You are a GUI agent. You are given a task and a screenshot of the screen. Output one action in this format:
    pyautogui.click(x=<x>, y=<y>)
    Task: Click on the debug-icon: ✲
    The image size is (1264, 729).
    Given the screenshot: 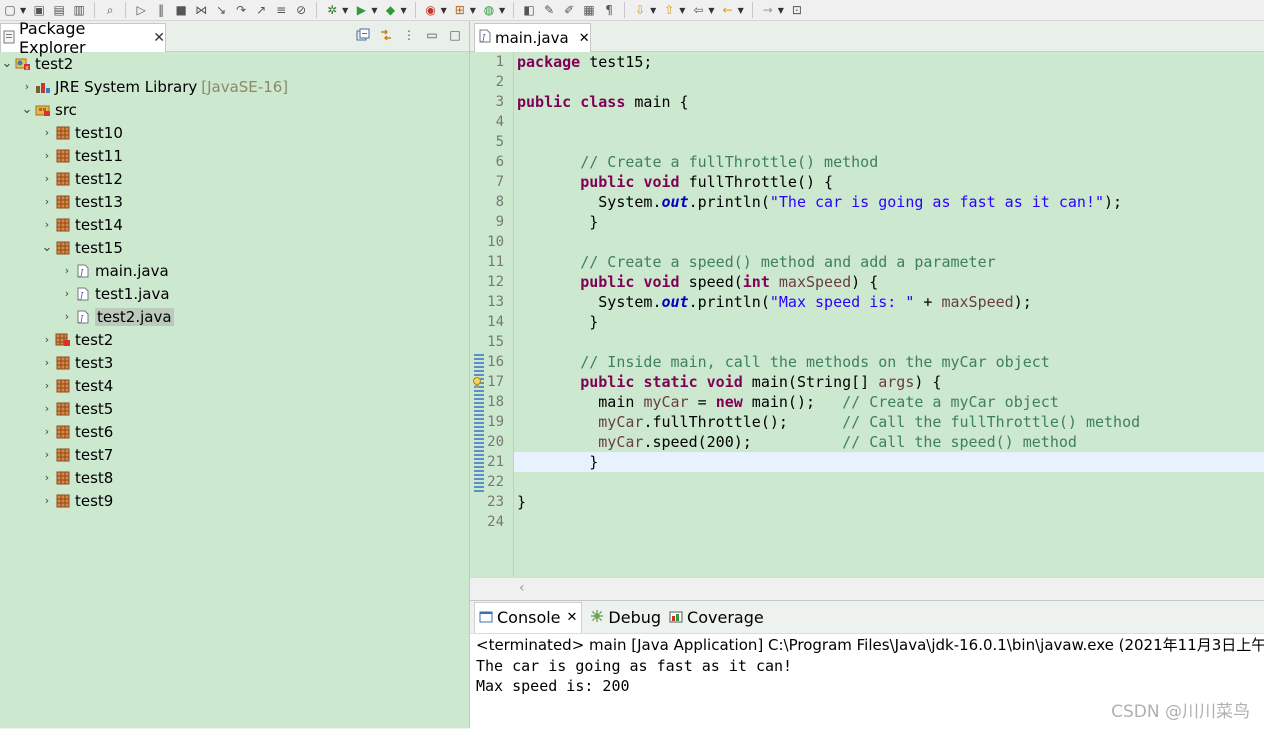 What is the action you would take?
    pyautogui.click(x=332, y=10)
    